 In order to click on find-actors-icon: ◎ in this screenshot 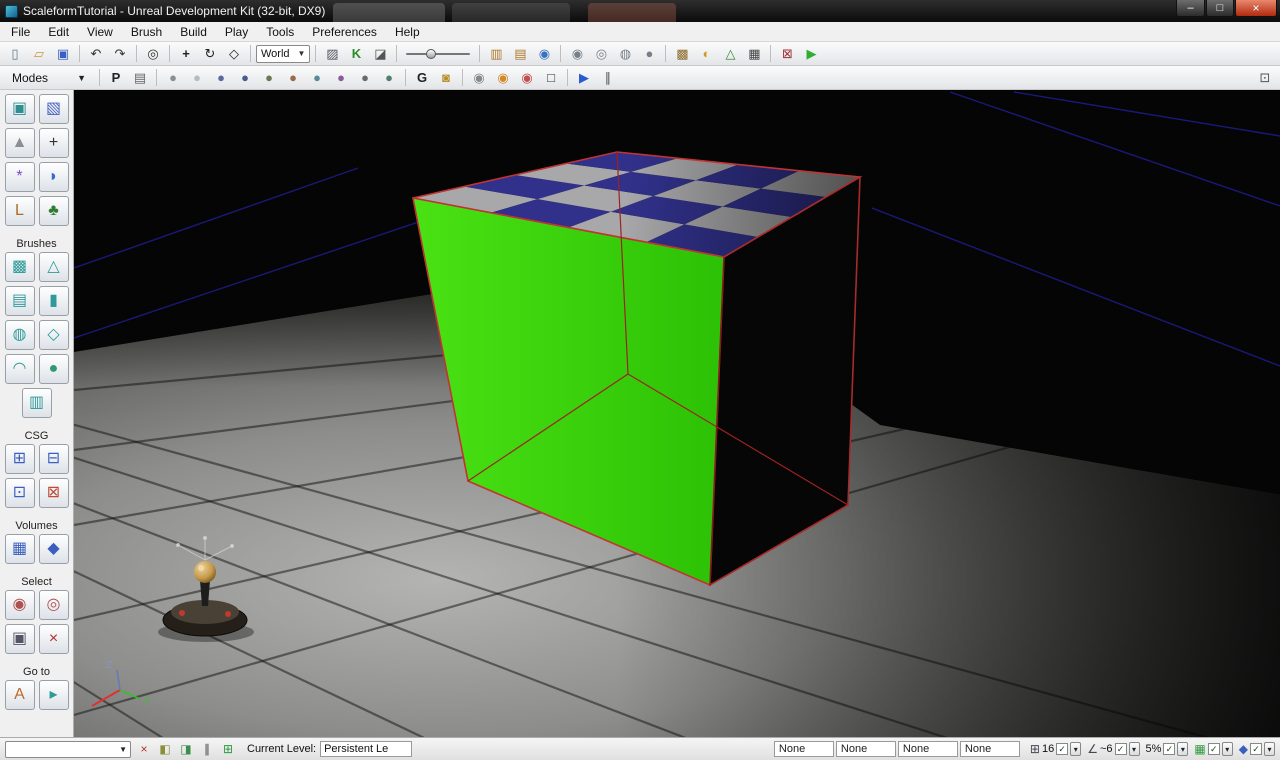, I will do `click(153, 54)`.